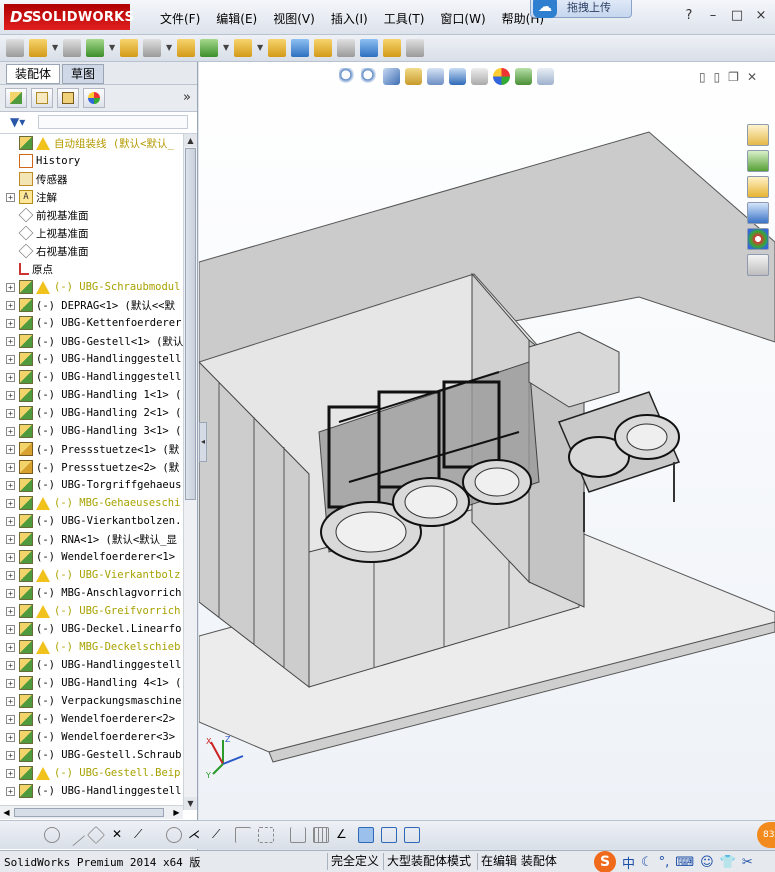 Image resolution: width=775 pixels, height=872 pixels. I want to click on tree-item: + (-) Pressstuetze<2> (默, so click(91, 467).